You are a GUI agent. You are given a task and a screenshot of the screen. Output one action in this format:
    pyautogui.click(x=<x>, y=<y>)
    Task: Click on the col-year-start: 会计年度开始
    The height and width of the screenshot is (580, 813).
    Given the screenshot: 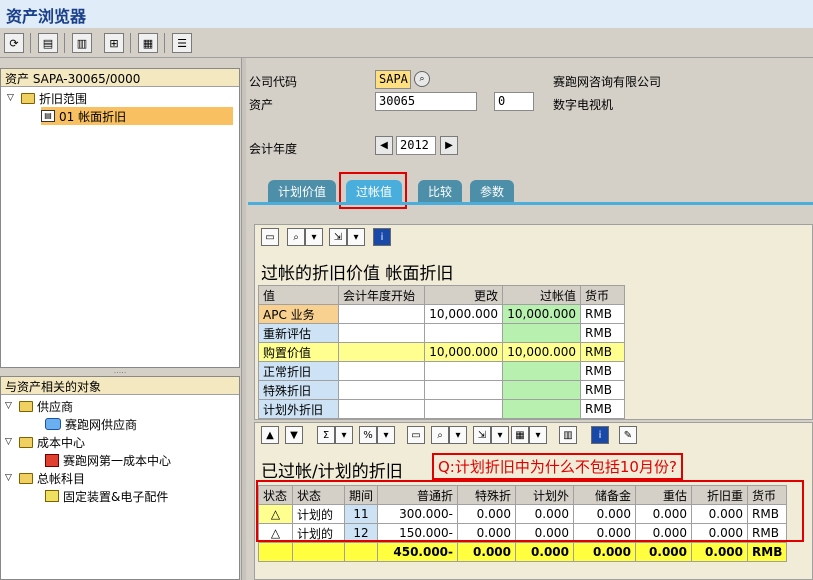 What is the action you would take?
    pyautogui.click(x=381, y=295)
    